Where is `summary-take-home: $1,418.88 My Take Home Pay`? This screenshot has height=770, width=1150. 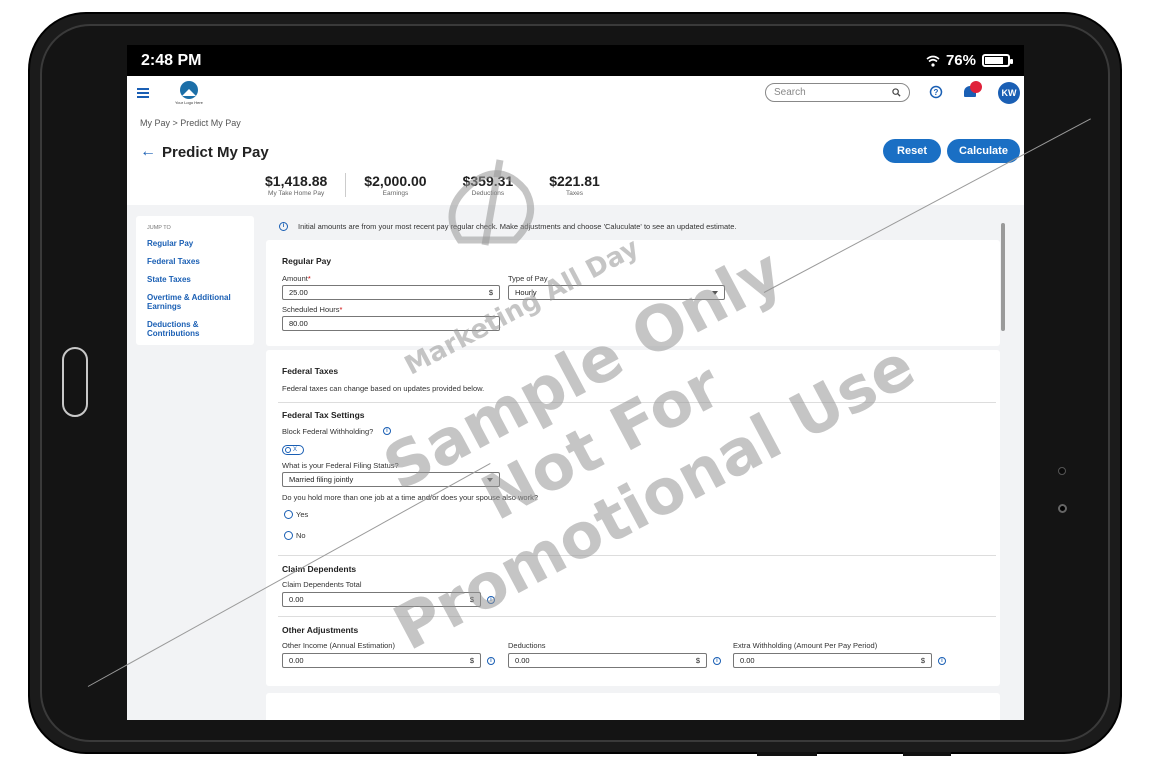 summary-take-home: $1,418.88 My Take Home Pay is located at coordinates (297, 185).